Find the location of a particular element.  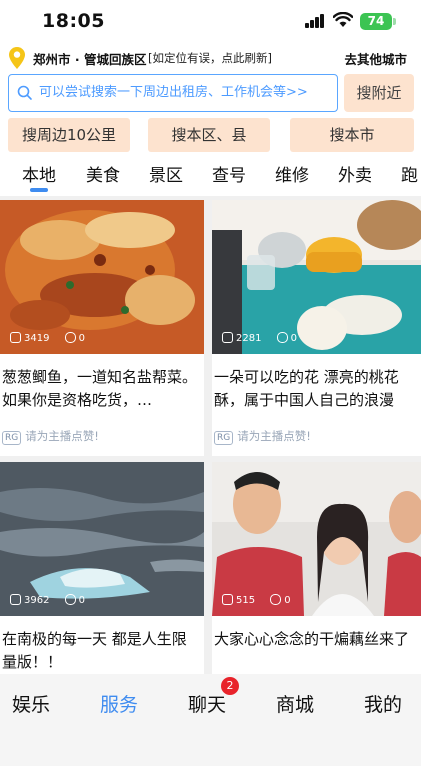

feed-card: 515 0 大家心心念念的干煸藕丝来了 is located at coordinates (316, 568).